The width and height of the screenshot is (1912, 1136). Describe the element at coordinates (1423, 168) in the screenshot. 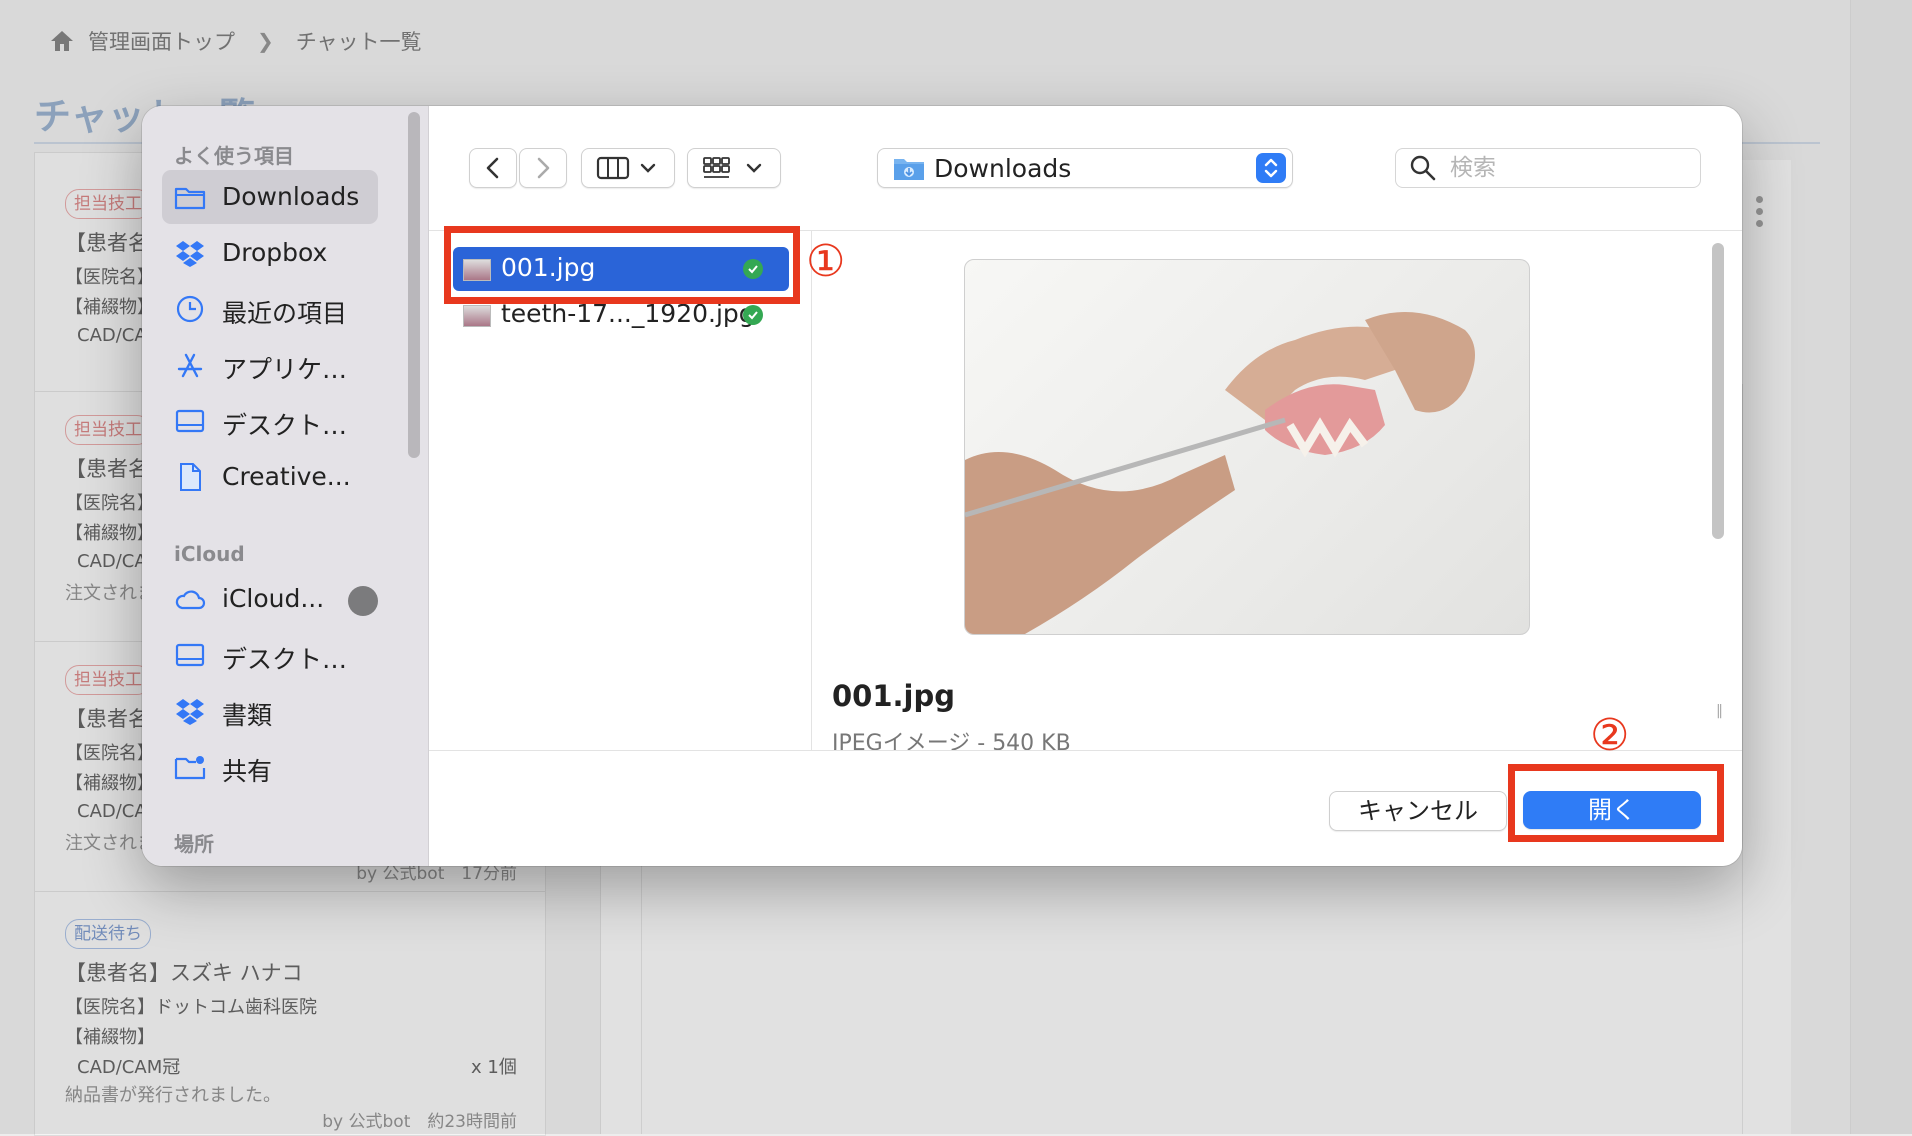

I see `search-icon` at that location.